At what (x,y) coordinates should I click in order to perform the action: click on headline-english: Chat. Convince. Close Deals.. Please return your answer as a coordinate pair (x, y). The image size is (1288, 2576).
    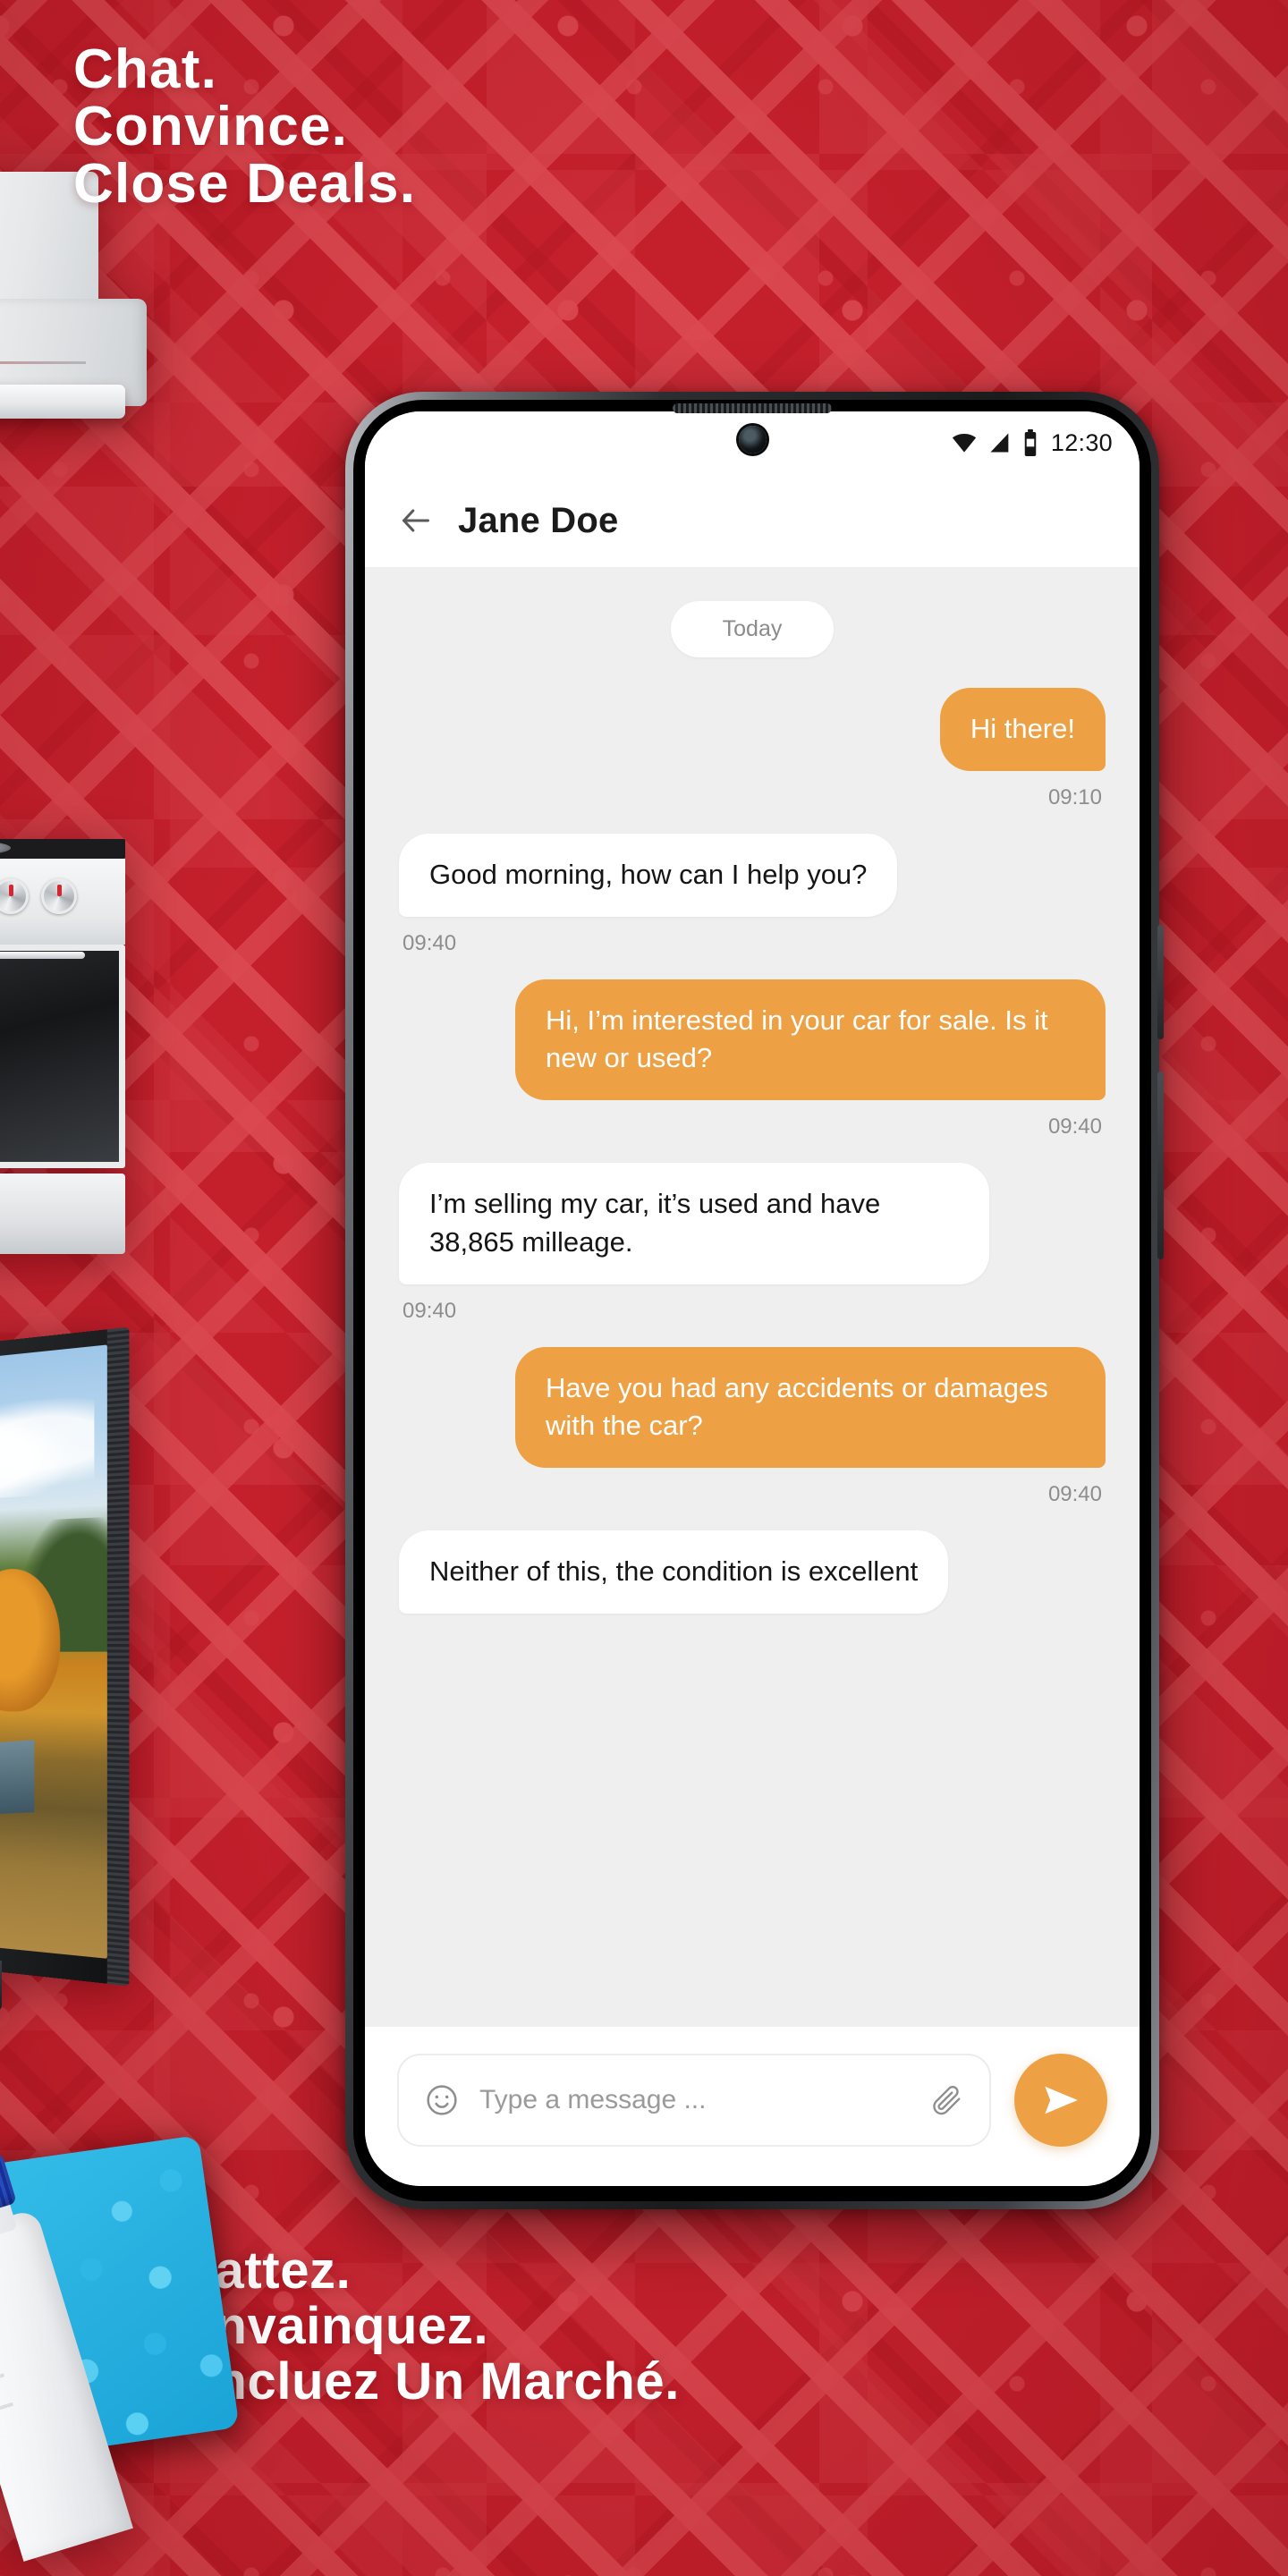
    Looking at the image, I should click on (244, 127).